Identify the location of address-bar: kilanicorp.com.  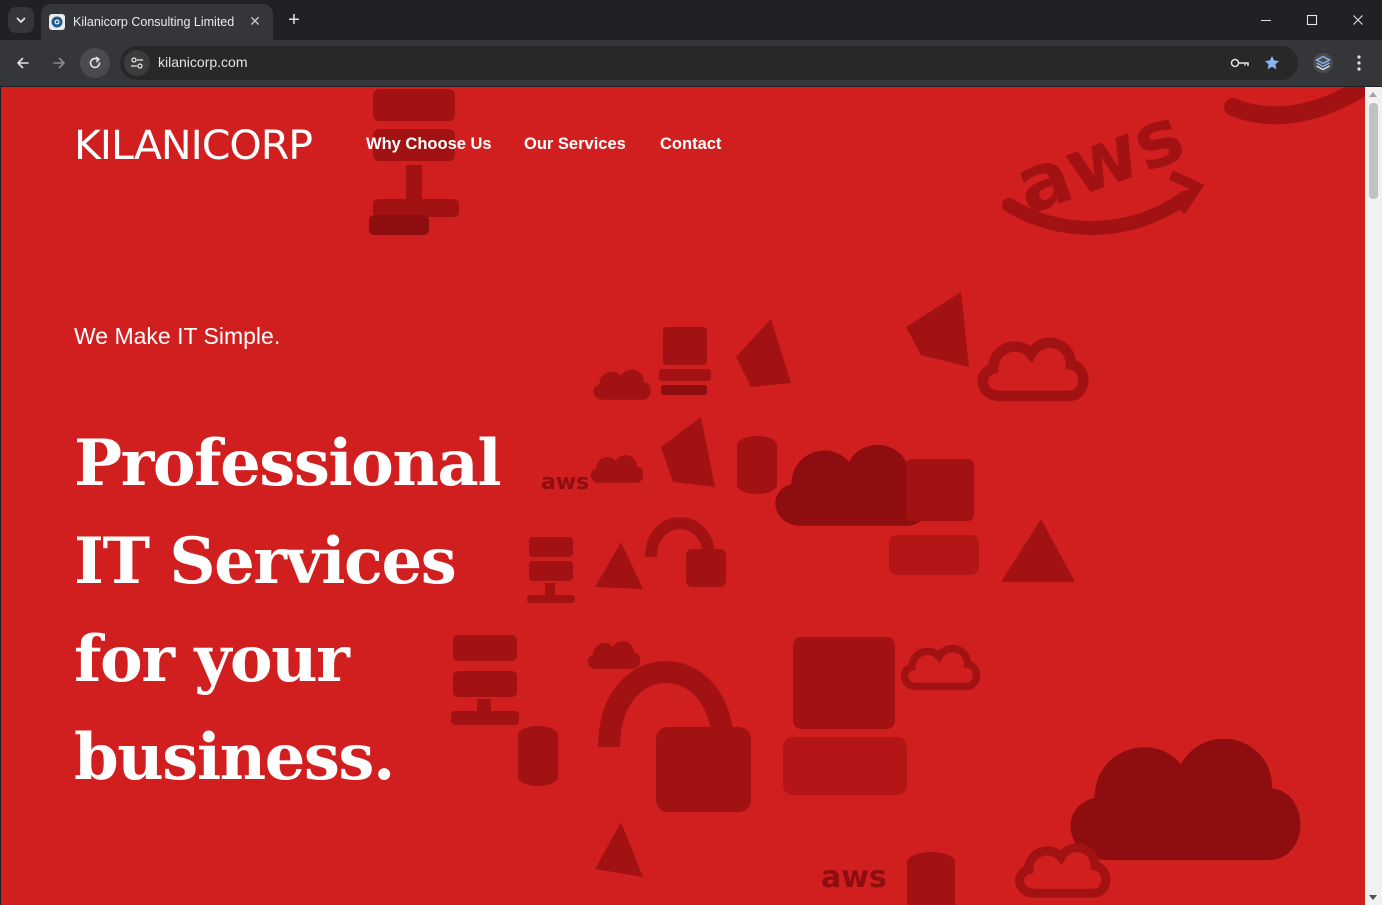
(709, 63).